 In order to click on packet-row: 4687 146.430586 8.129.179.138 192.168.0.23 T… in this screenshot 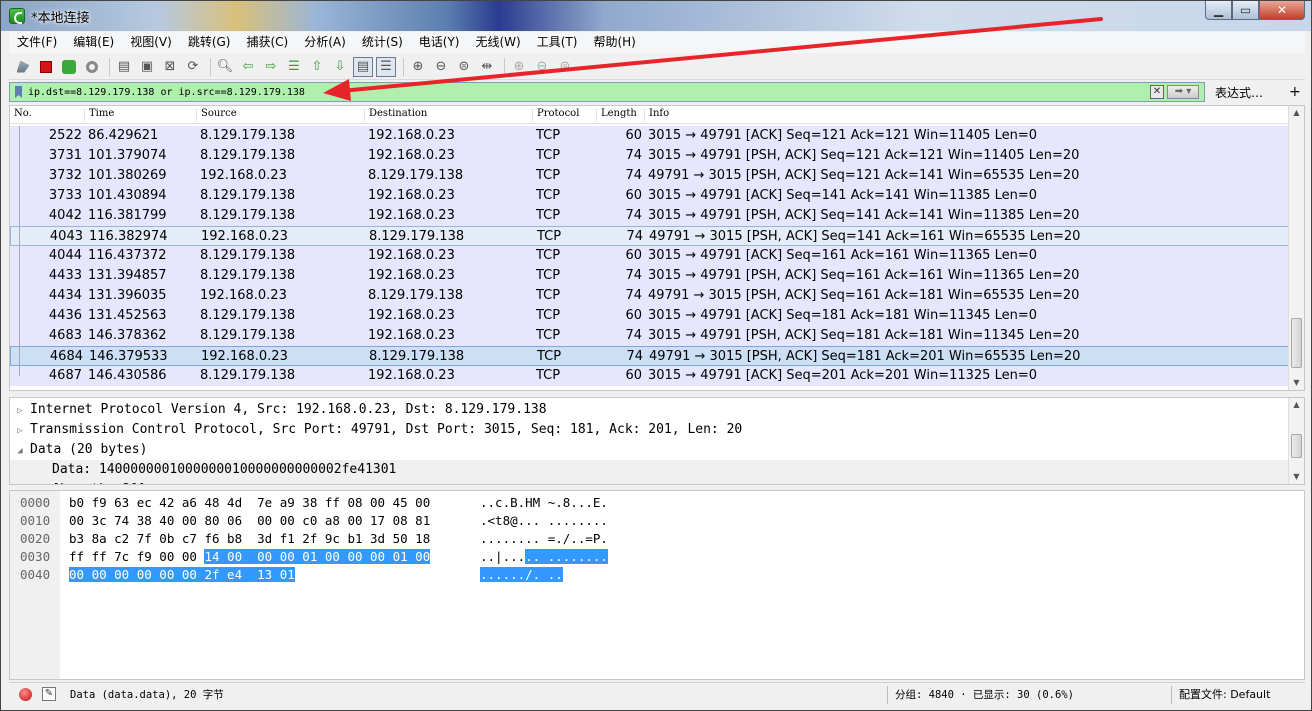, I will do `click(650, 376)`.